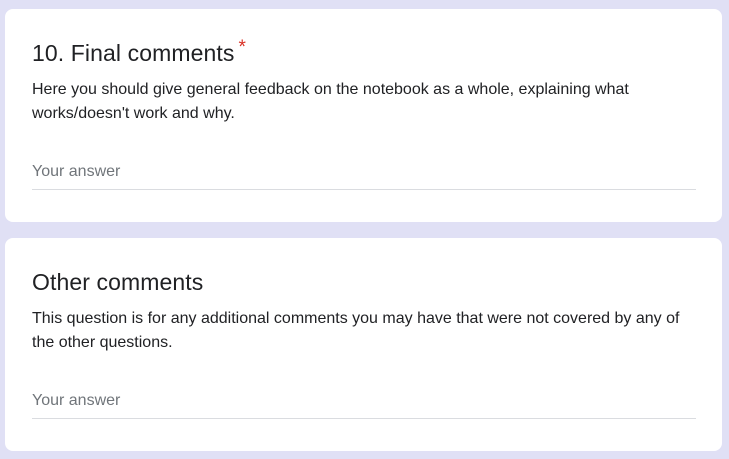 This screenshot has height=459, width=729. I want to click on question-title: Other comments, so click(117, 282).